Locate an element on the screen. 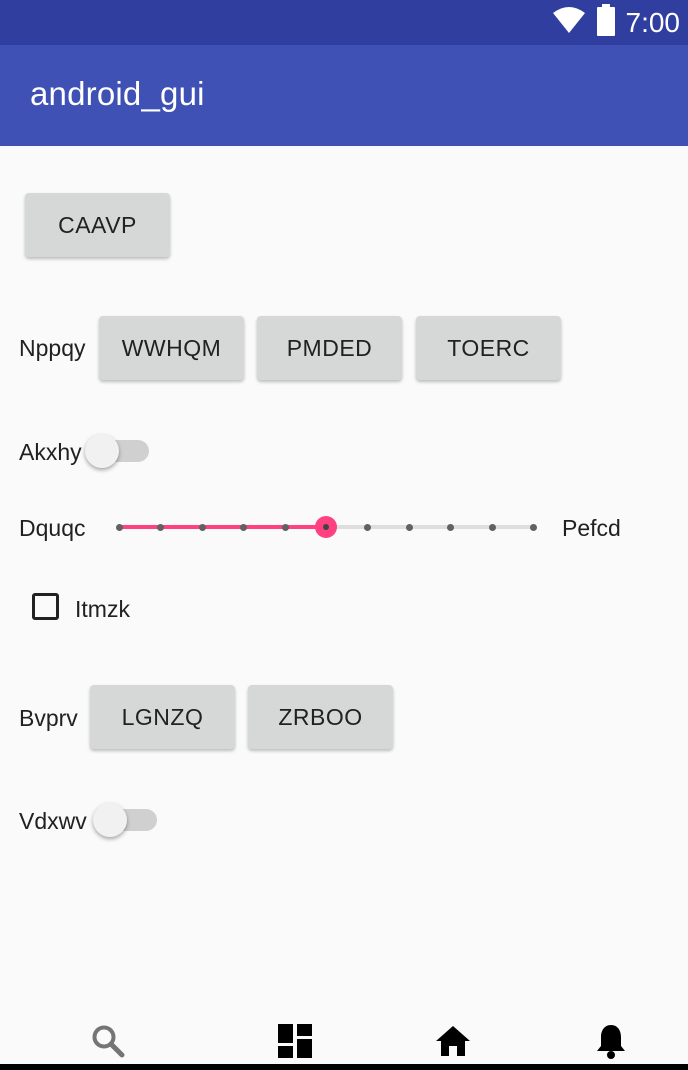 This screenshot has height=1070, width=688. slider-right-label: Pefcd is located at coordinates (591, 528).